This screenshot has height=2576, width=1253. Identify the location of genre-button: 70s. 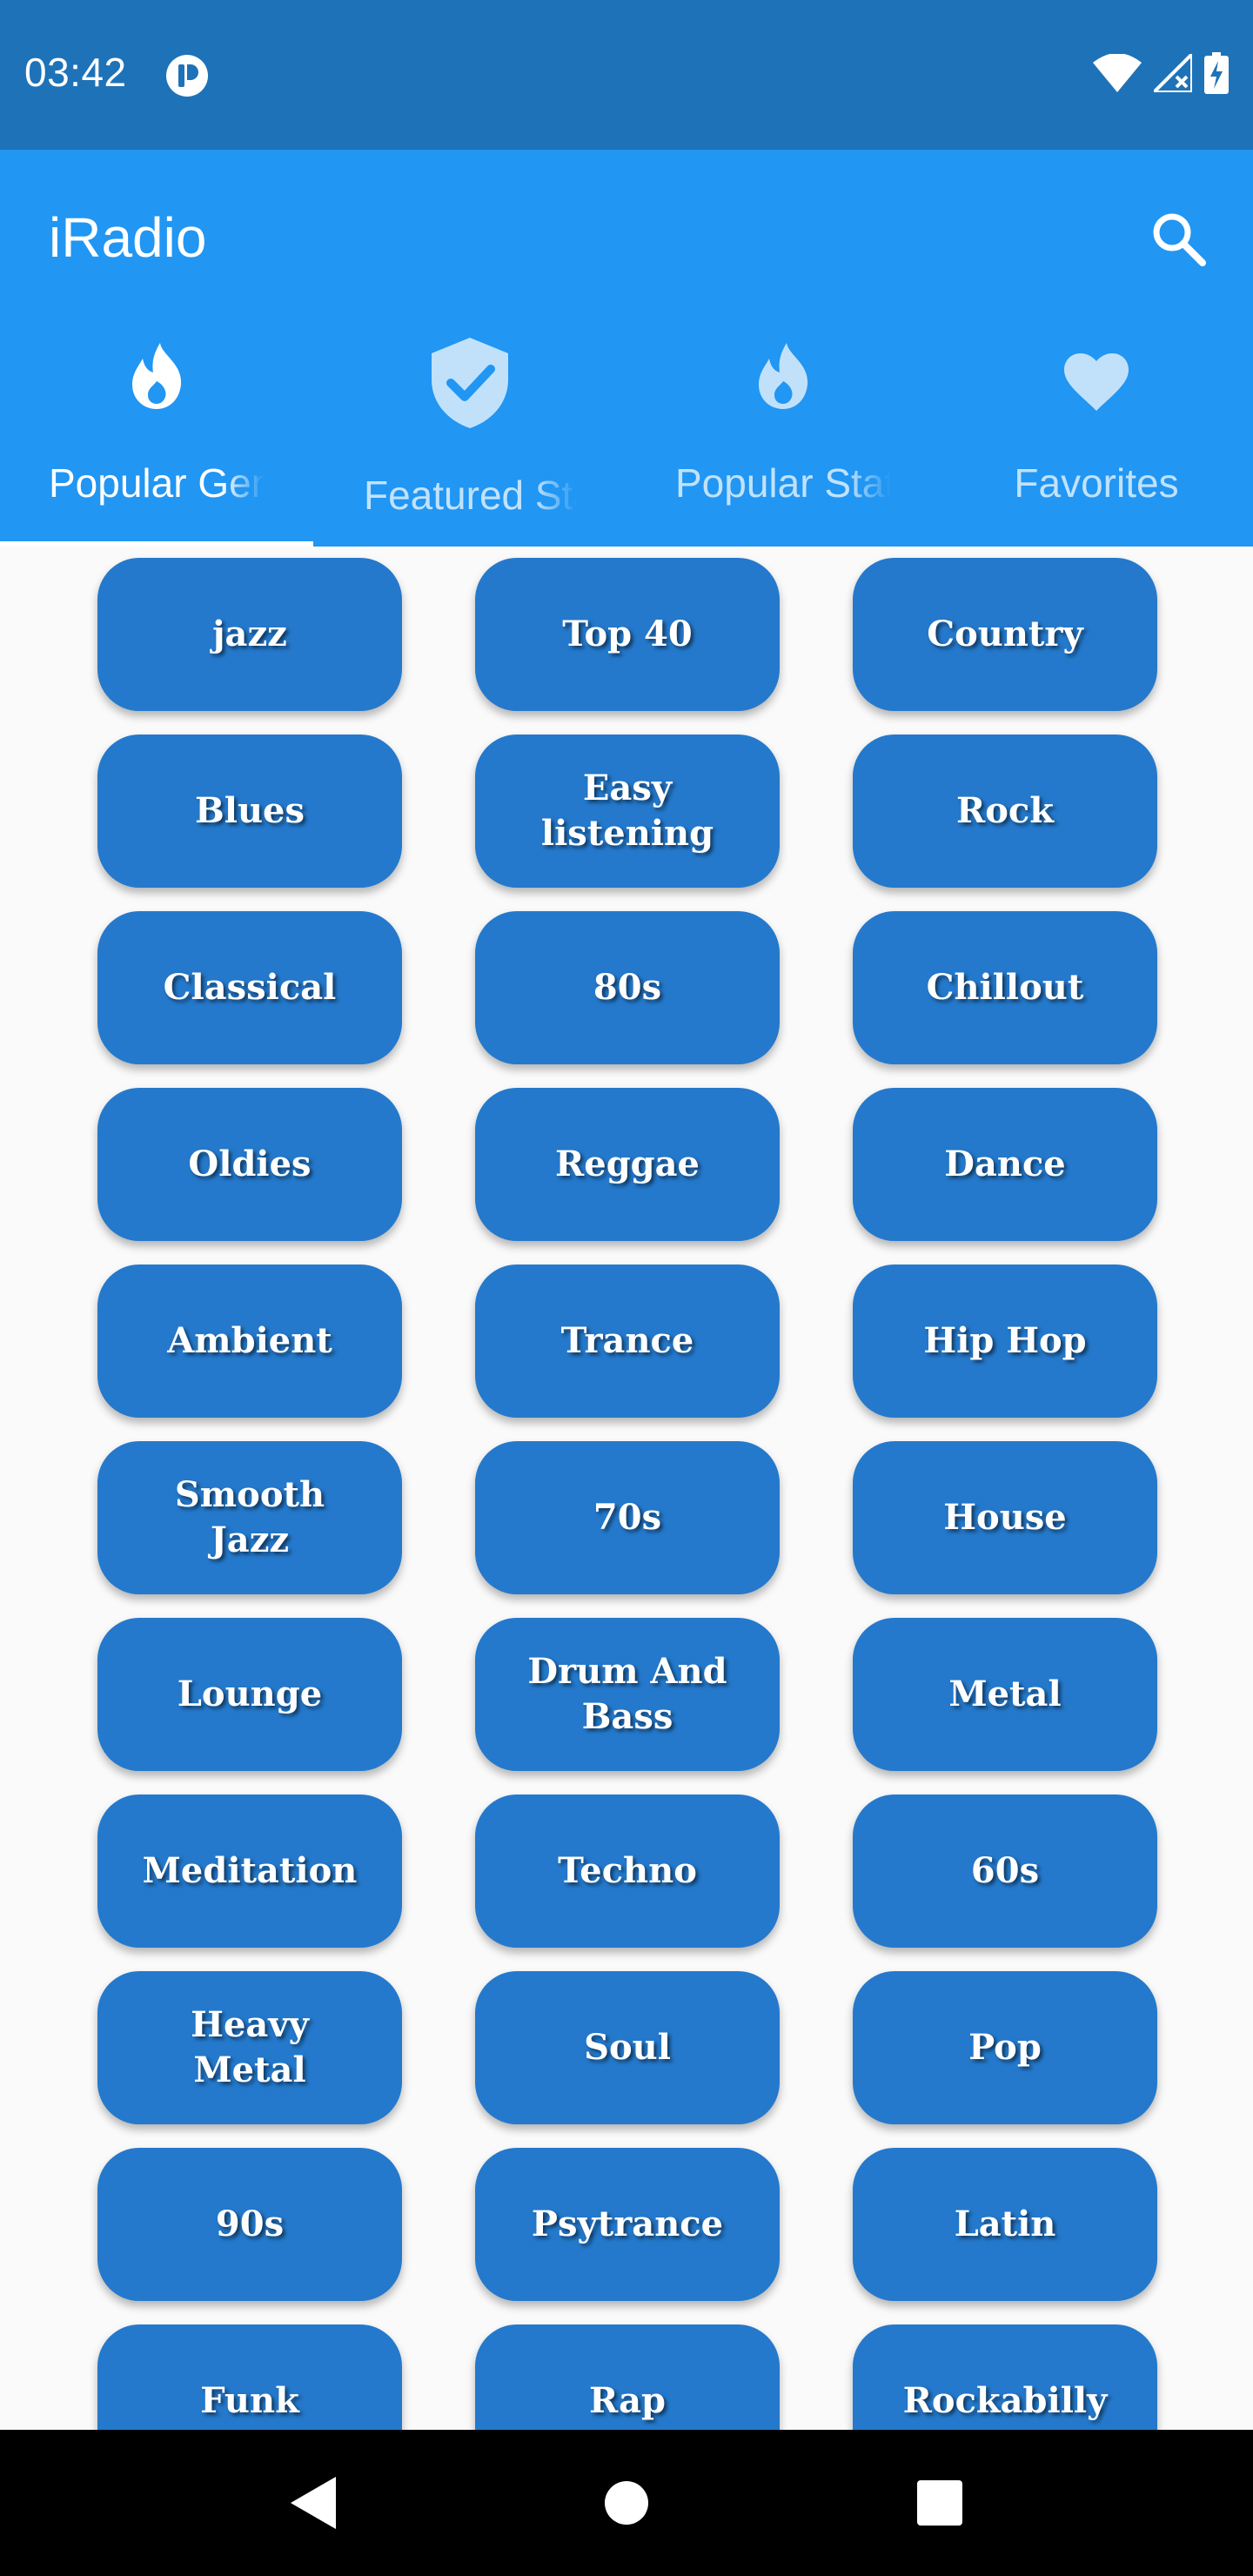
(627, 1518).